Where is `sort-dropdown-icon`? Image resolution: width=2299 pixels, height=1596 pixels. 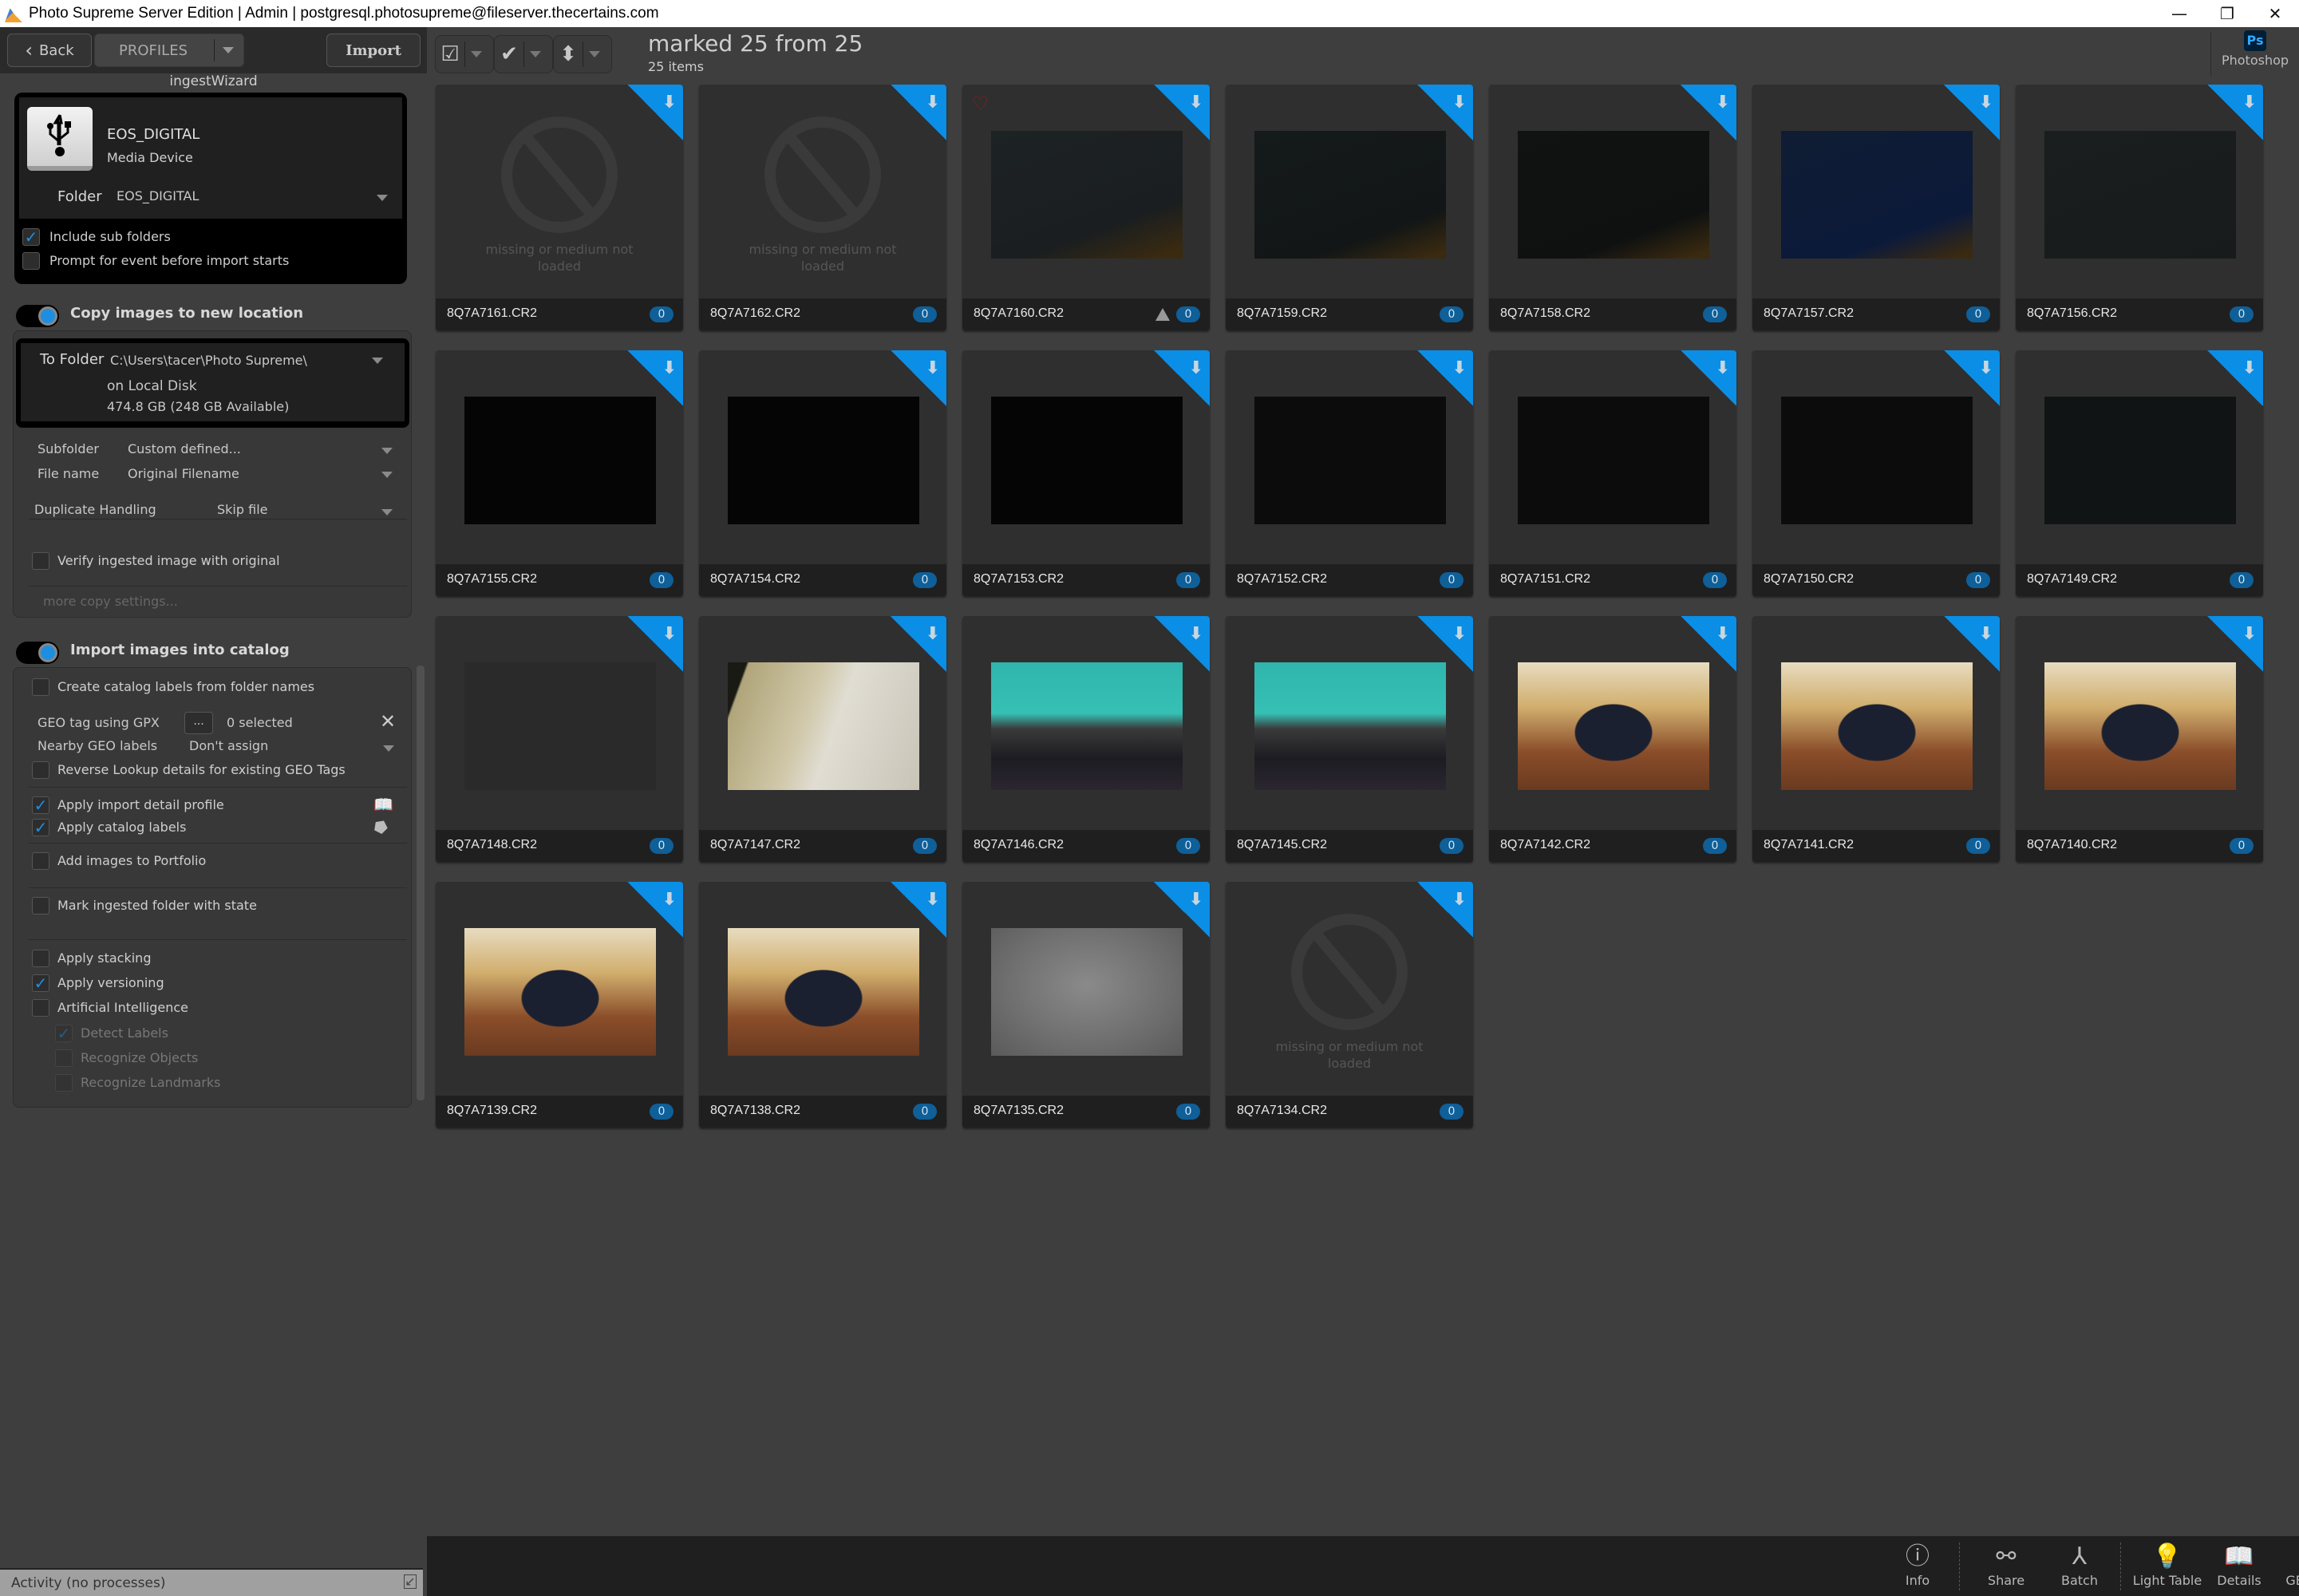
sort-dropdown-icon is located at coordinates (594, 54).